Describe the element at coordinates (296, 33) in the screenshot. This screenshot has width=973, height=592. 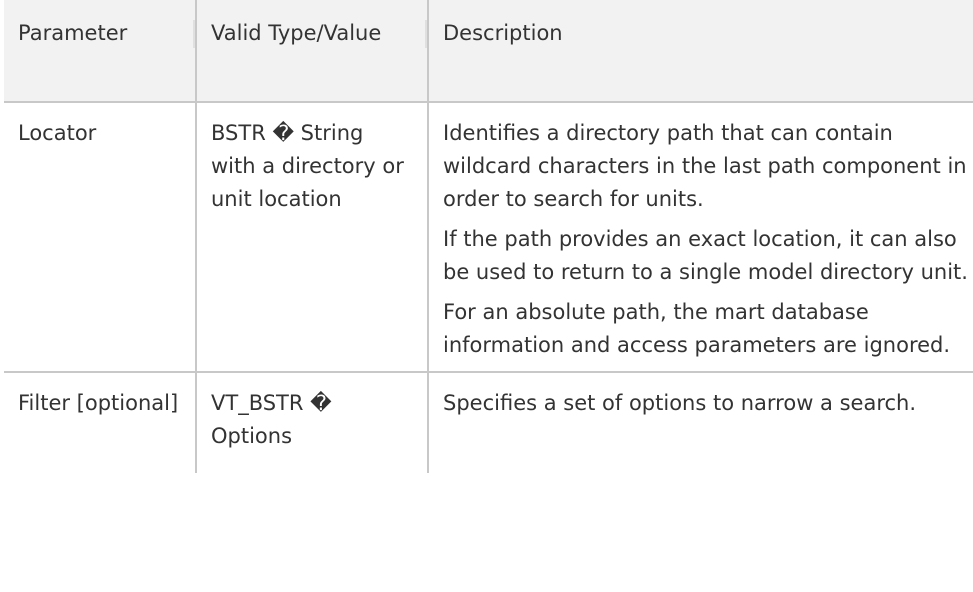
I see `header-valid-type-label: Valid Type/Value` at that location.